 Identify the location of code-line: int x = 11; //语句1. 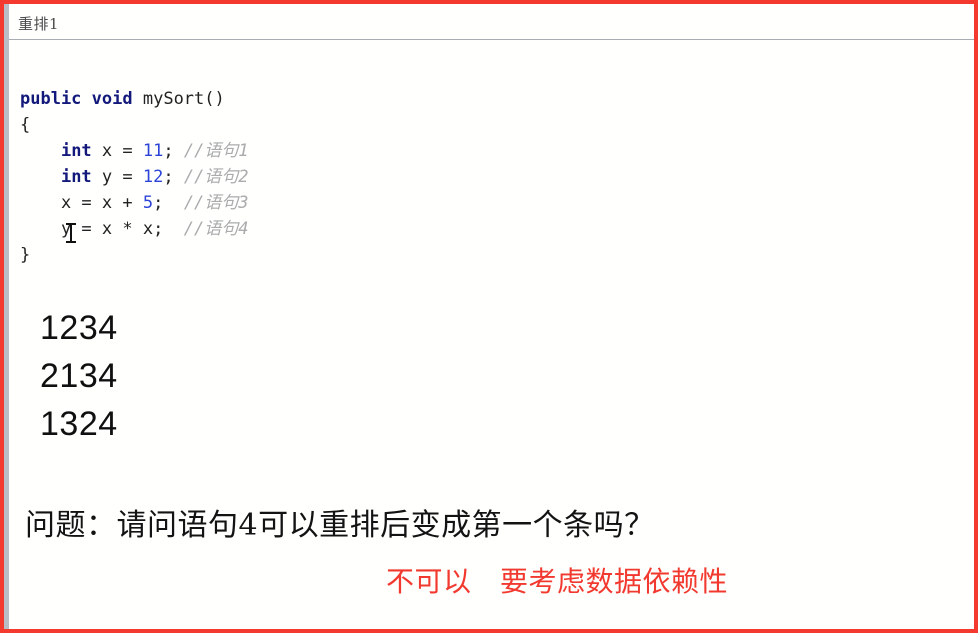
(134, 151).